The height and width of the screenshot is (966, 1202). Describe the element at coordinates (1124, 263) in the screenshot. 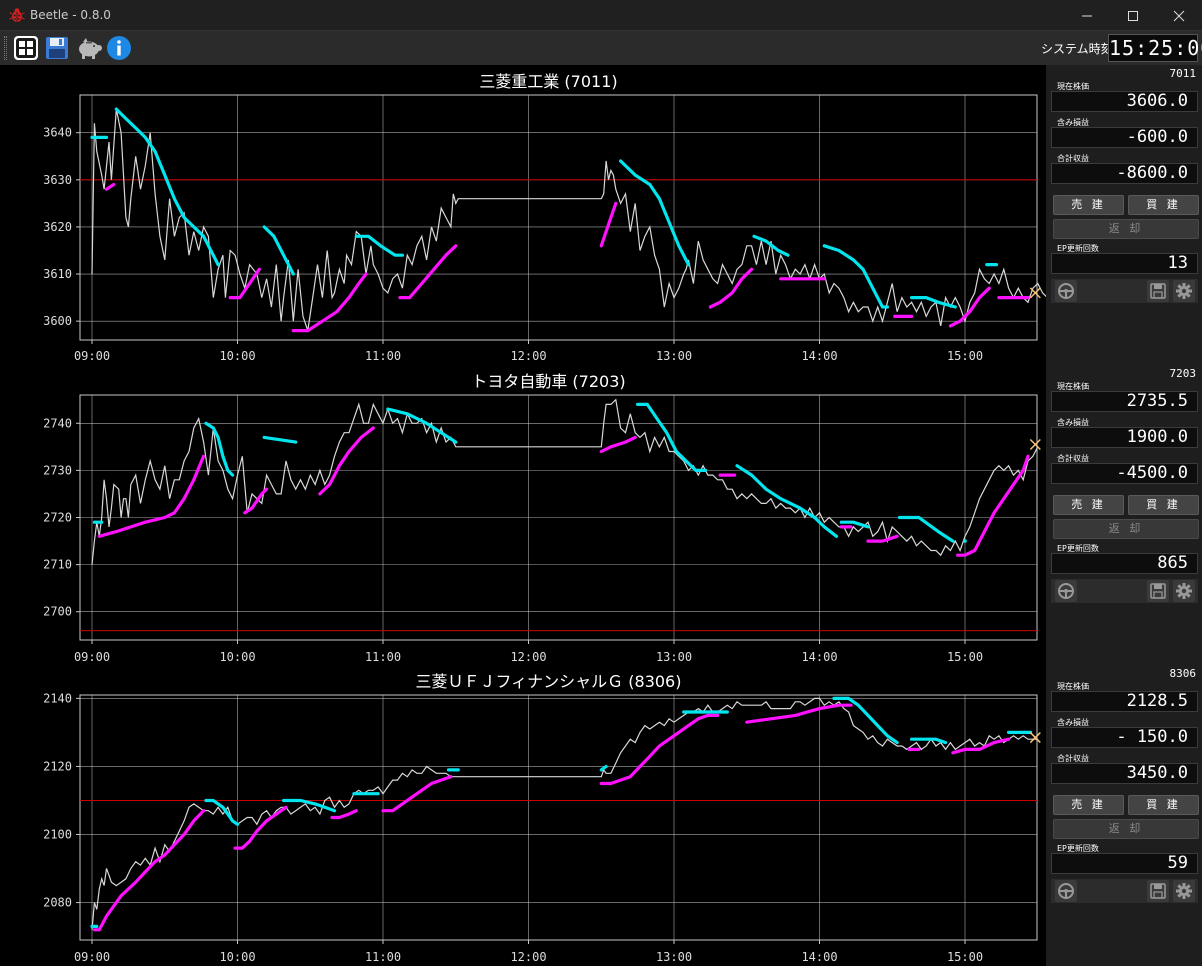

I see `ep-count-value: 13` at that location.